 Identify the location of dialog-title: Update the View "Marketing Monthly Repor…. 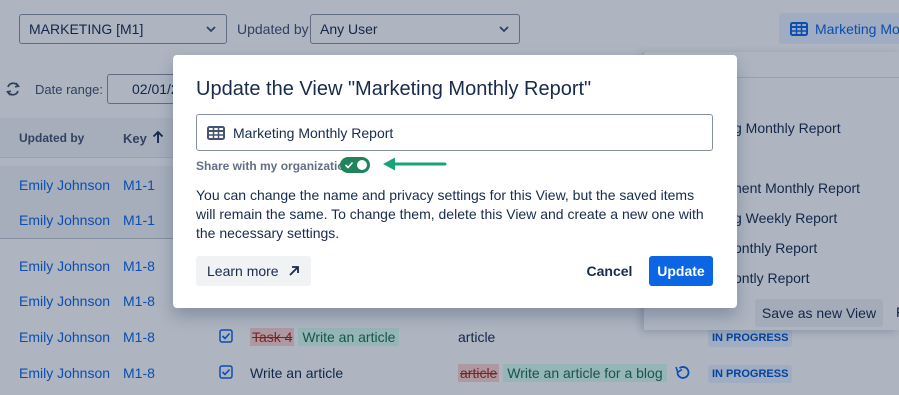
(394, 89).